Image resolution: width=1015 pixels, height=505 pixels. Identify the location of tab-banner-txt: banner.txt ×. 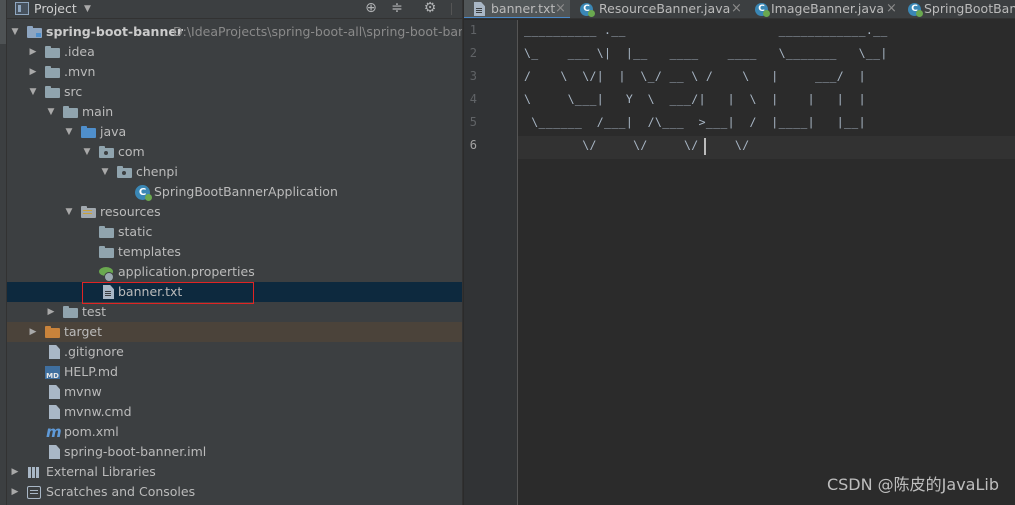
(517, 9).